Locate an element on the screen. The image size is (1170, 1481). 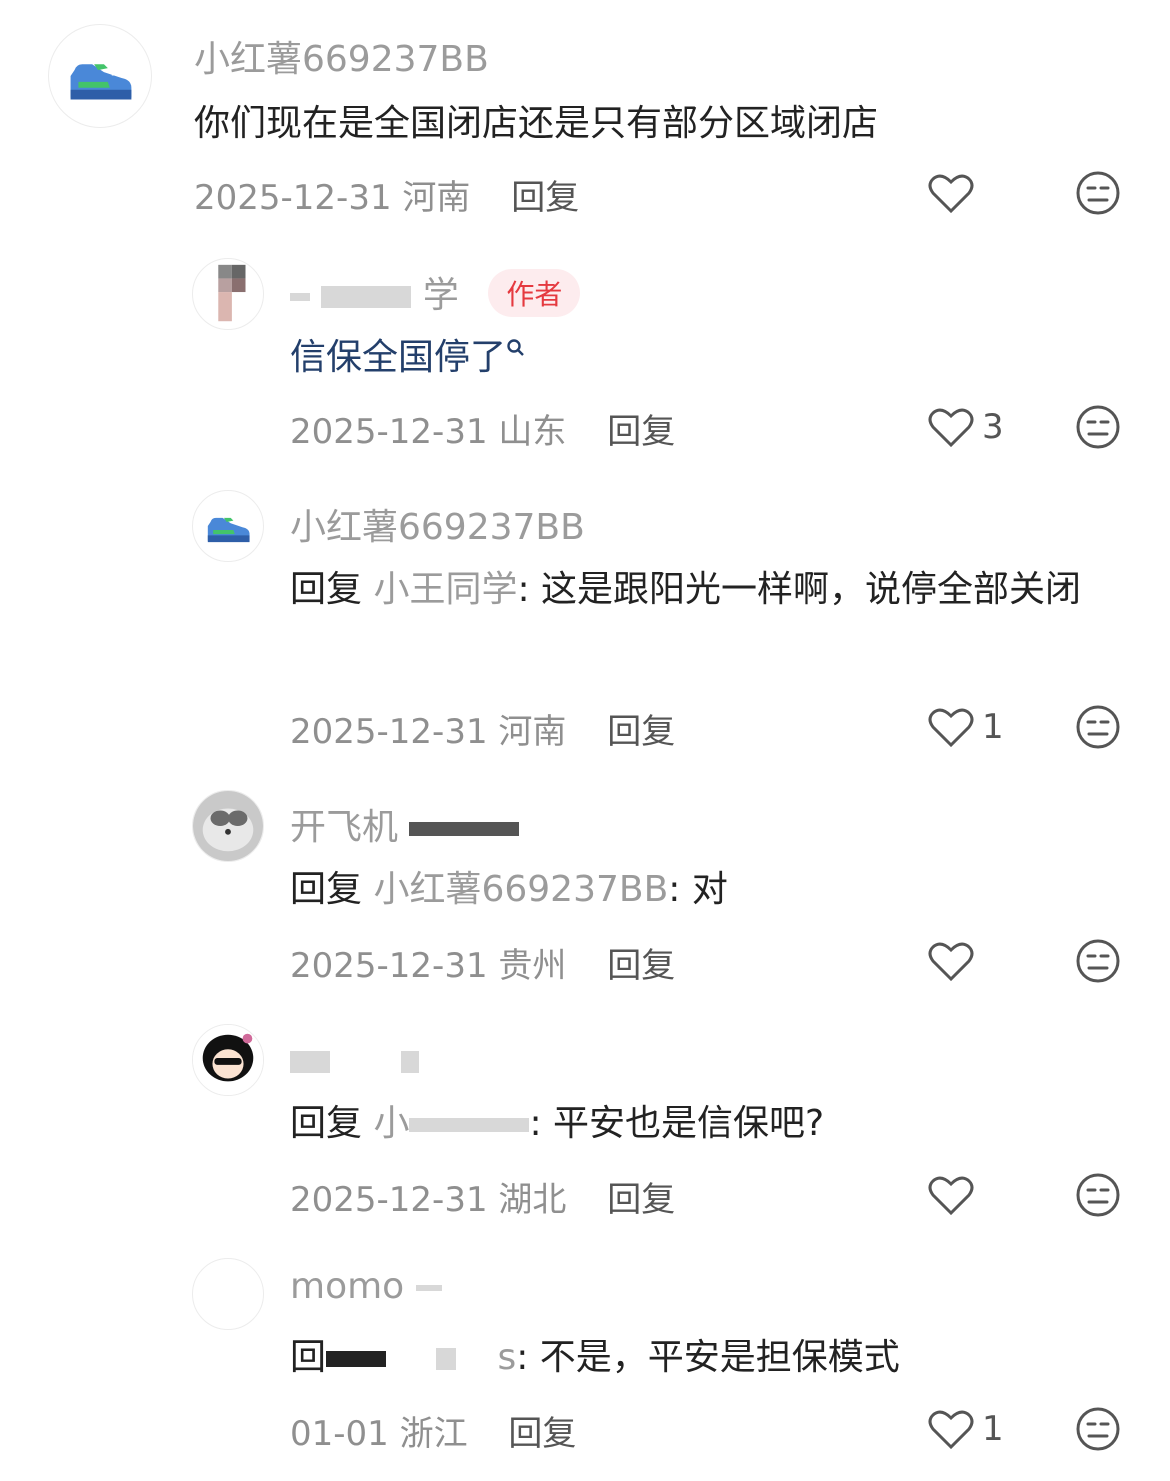
comment-location: 湖北 is located at coordinates (532, 1200).